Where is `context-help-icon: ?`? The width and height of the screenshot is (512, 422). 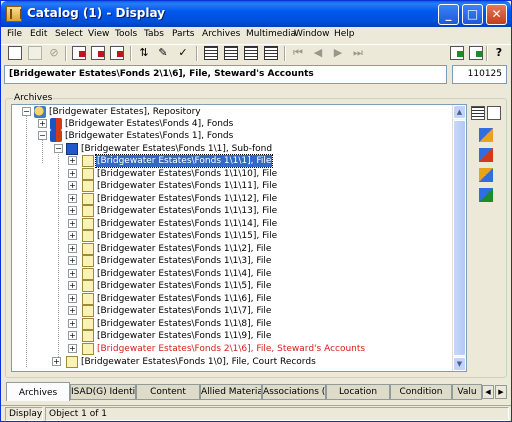
context-help-icon: ? is located at coordinates (499, 53).